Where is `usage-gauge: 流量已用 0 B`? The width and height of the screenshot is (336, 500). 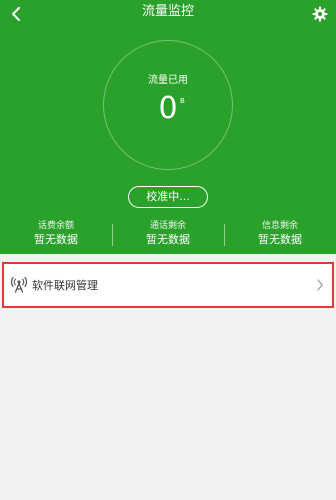
usage-gauge: 流量已用 0 B is located at coordinates (168, 105).